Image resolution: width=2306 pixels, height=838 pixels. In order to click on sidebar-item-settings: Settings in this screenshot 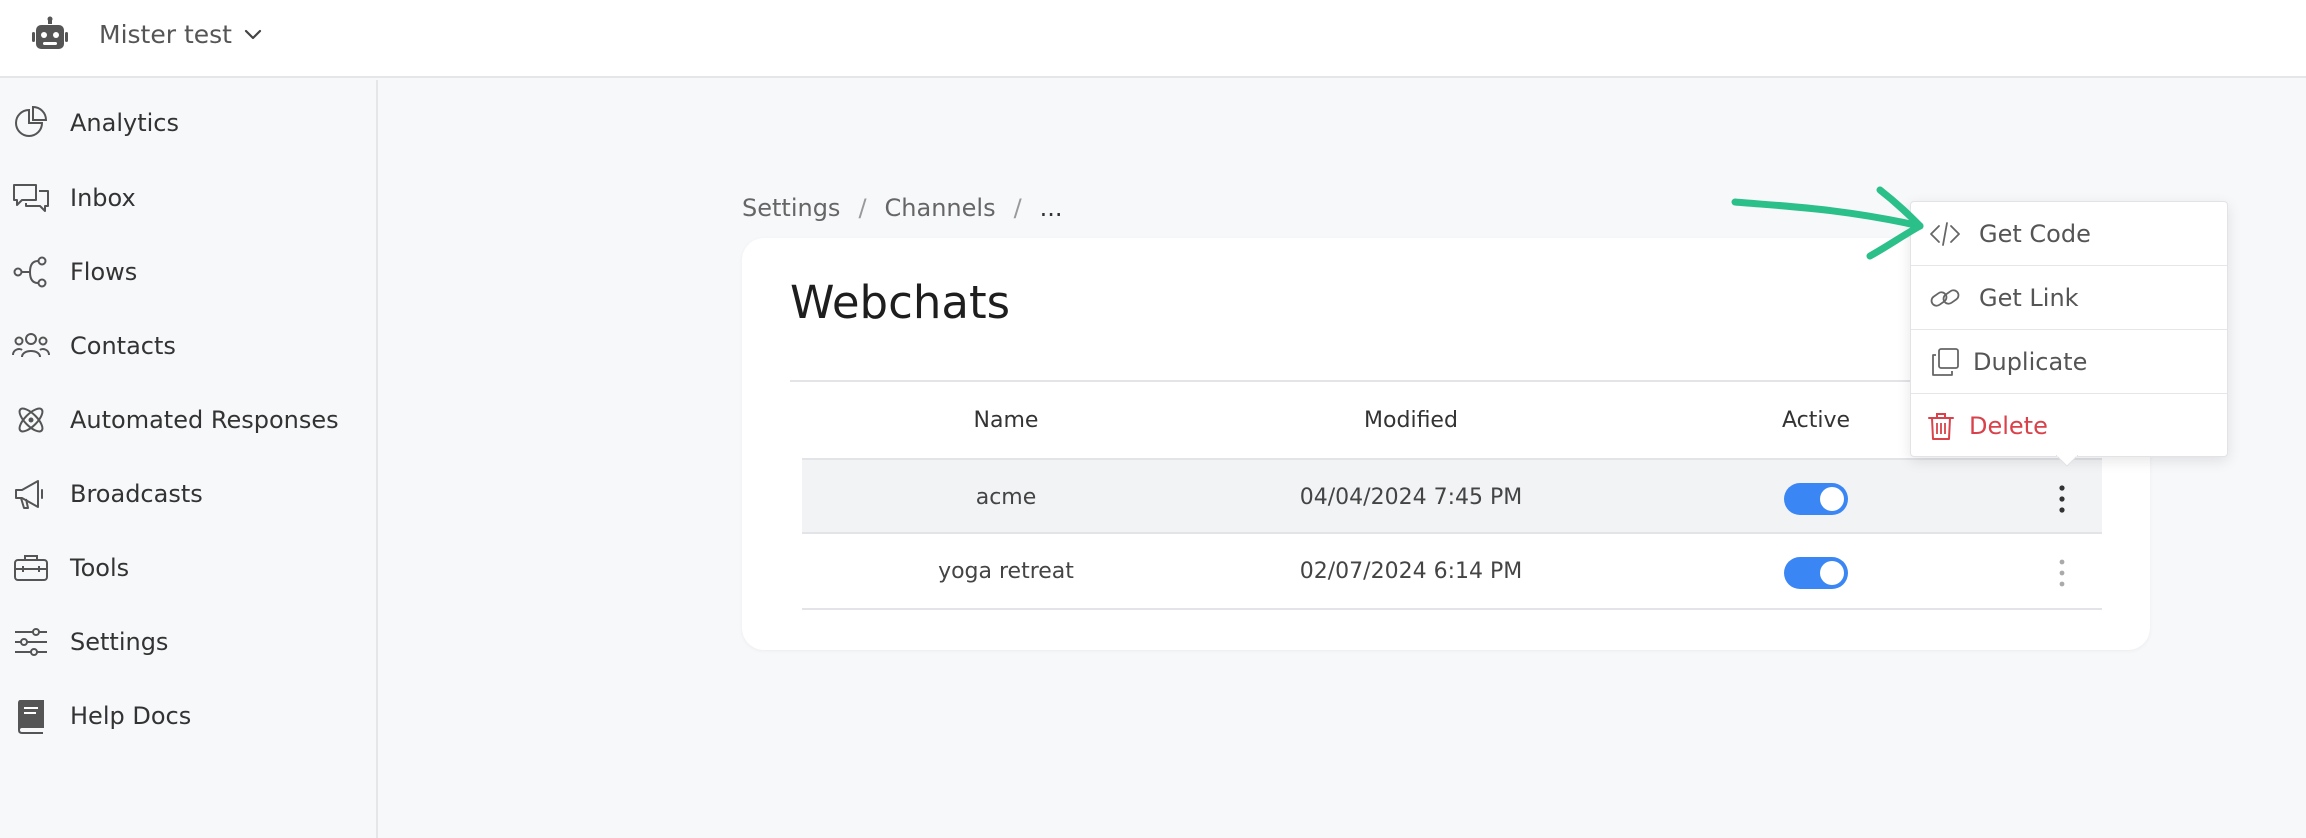, I will do `click(188, 642)`.